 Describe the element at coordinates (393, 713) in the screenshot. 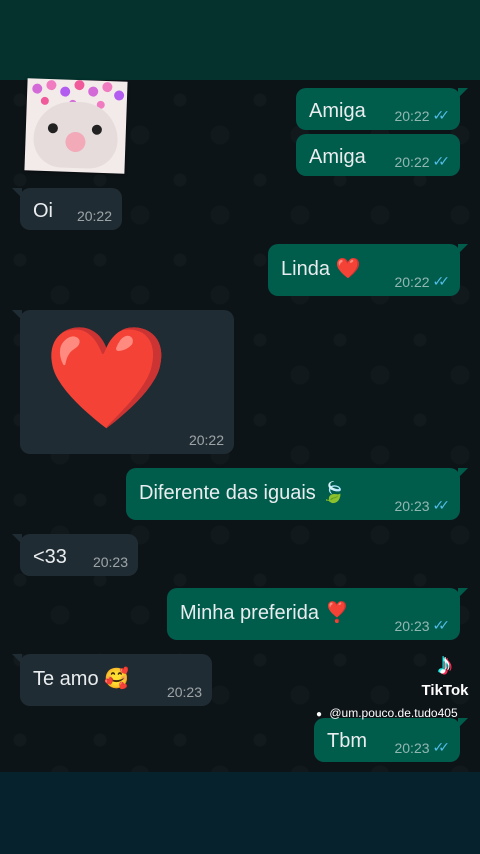

I see `creator-handle-text: @um.pouco.de.tudo405` at that location.